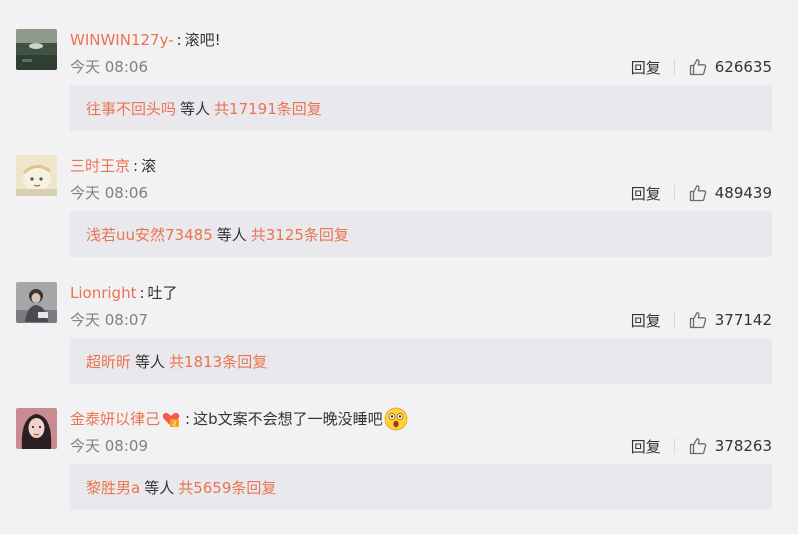 This screenshot has height=534, width=798. I want to click on heart-badge-icon: 2, so click(171, 419).